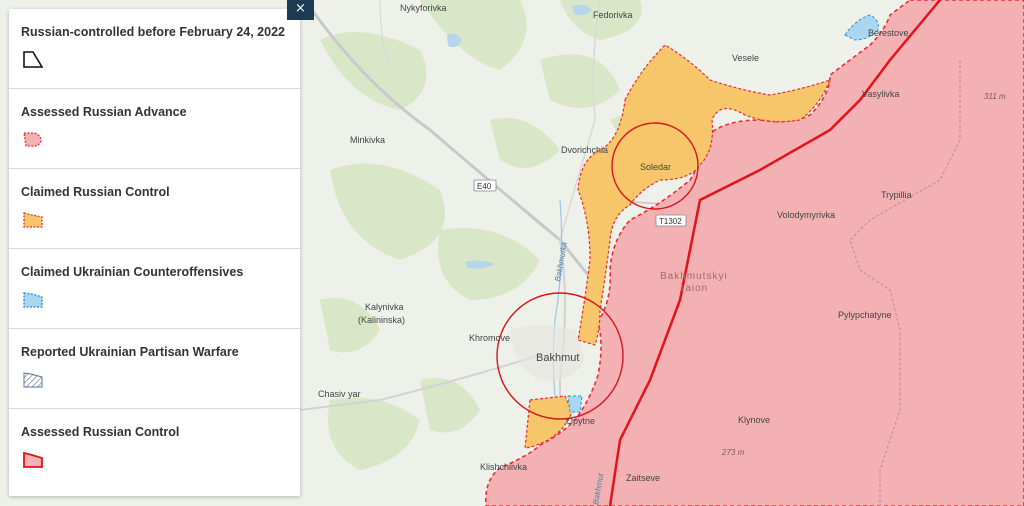 This screenshot has height=506, width=1024. Describe the element at coordinates (100, 432) in the screenshot. I see `legend-label: Assessed Russian Control` at that location.